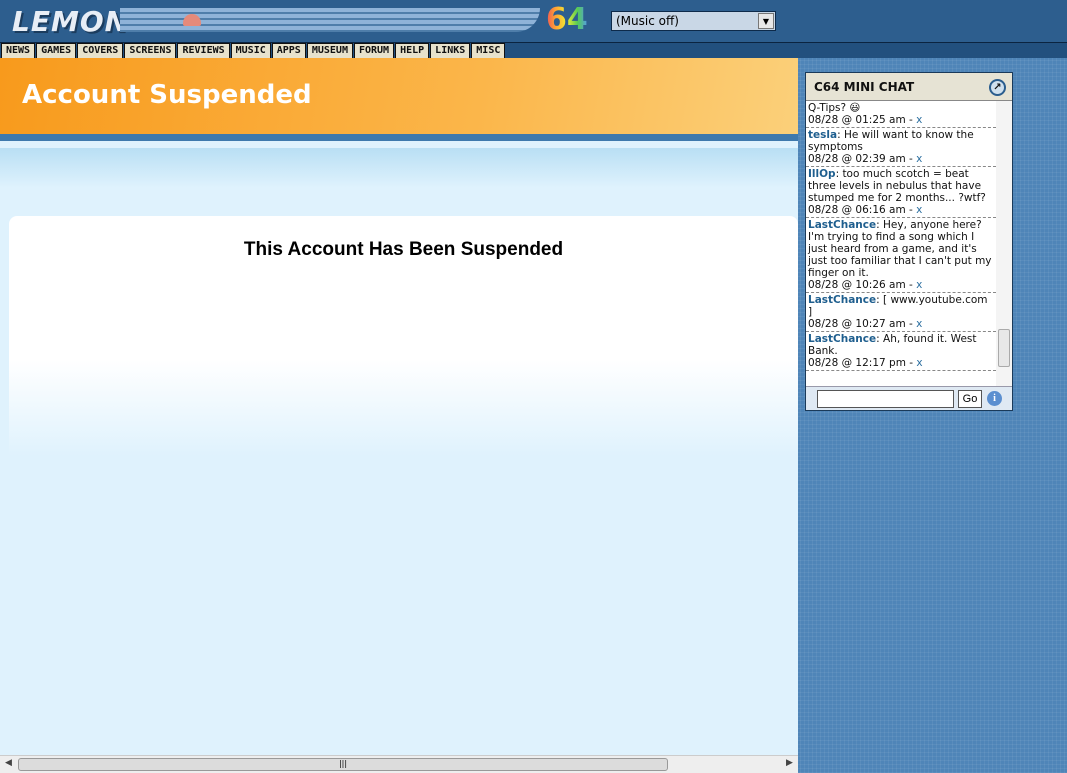  What do you see at coordinates (18, 51) in the screenshot?
I see `nav-news: NEWS` at bounding box center [18, 51].